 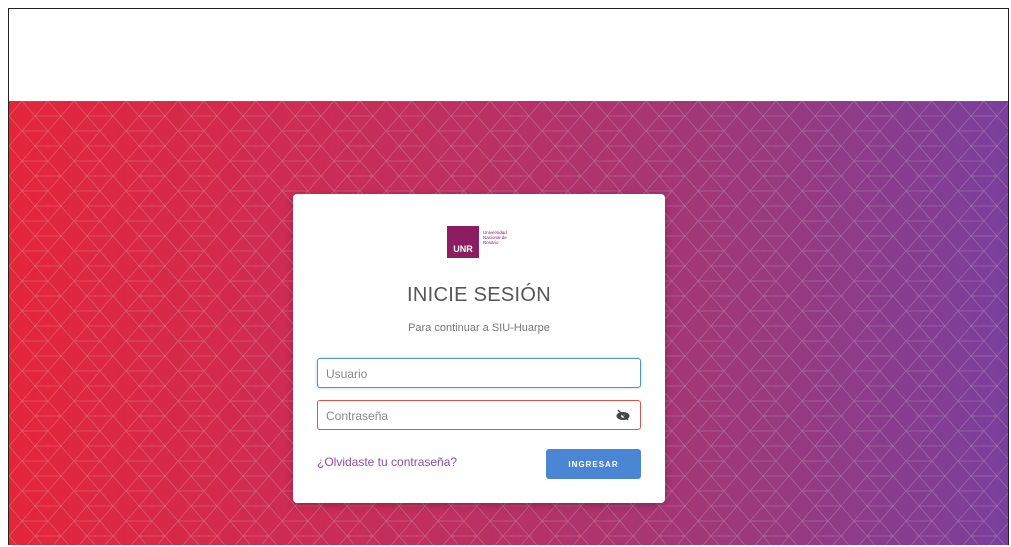 I want to click on username-input, so click(x=466, y=374).